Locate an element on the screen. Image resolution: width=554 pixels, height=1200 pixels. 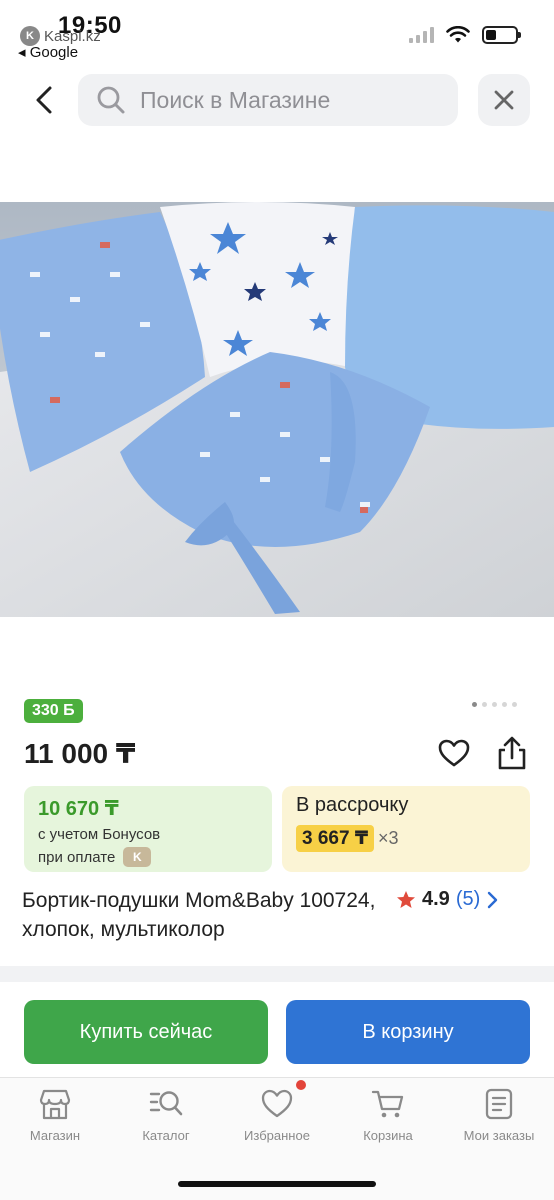
chevron-right-icon is located at coordinates (493, 899).